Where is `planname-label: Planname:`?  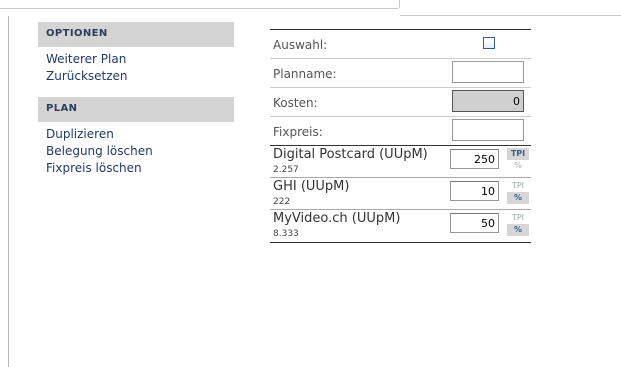
planname-label: Planname: is located at coordinates (305, 74).